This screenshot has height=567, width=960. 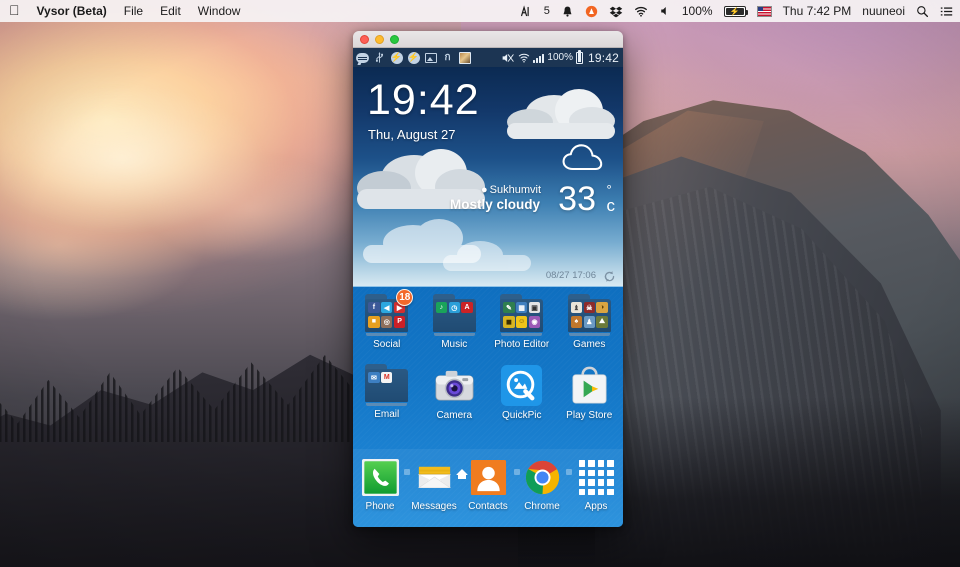 I want to click on email-app-icon: ✉, so click(x=374, y=378).